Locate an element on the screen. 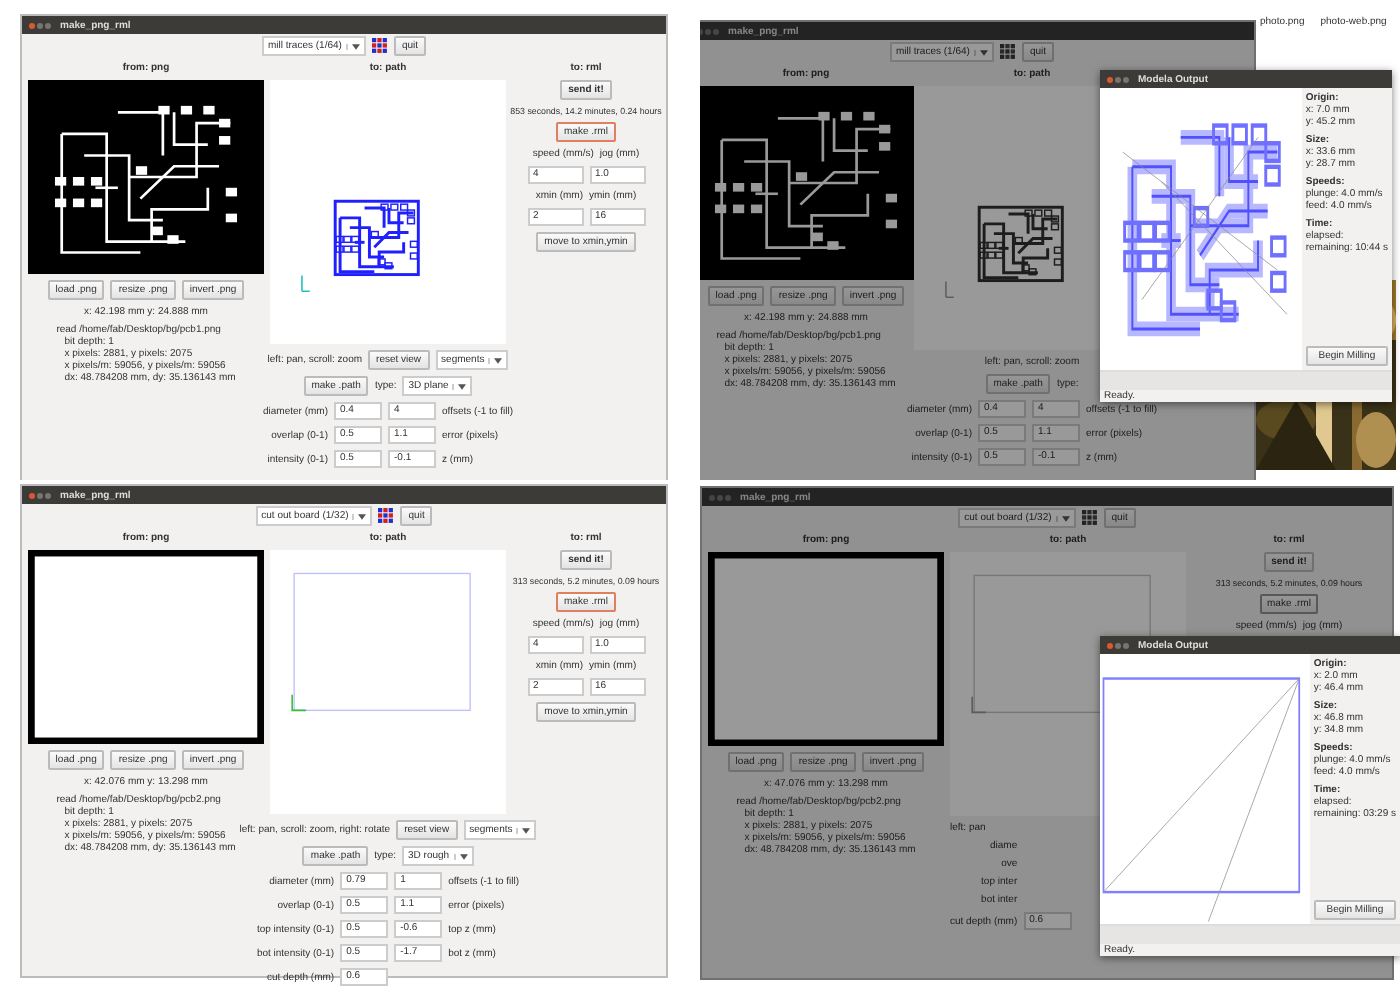 The width and height of the screenshot is (1400, 1000). path-view is located at coordinates (388, 212).